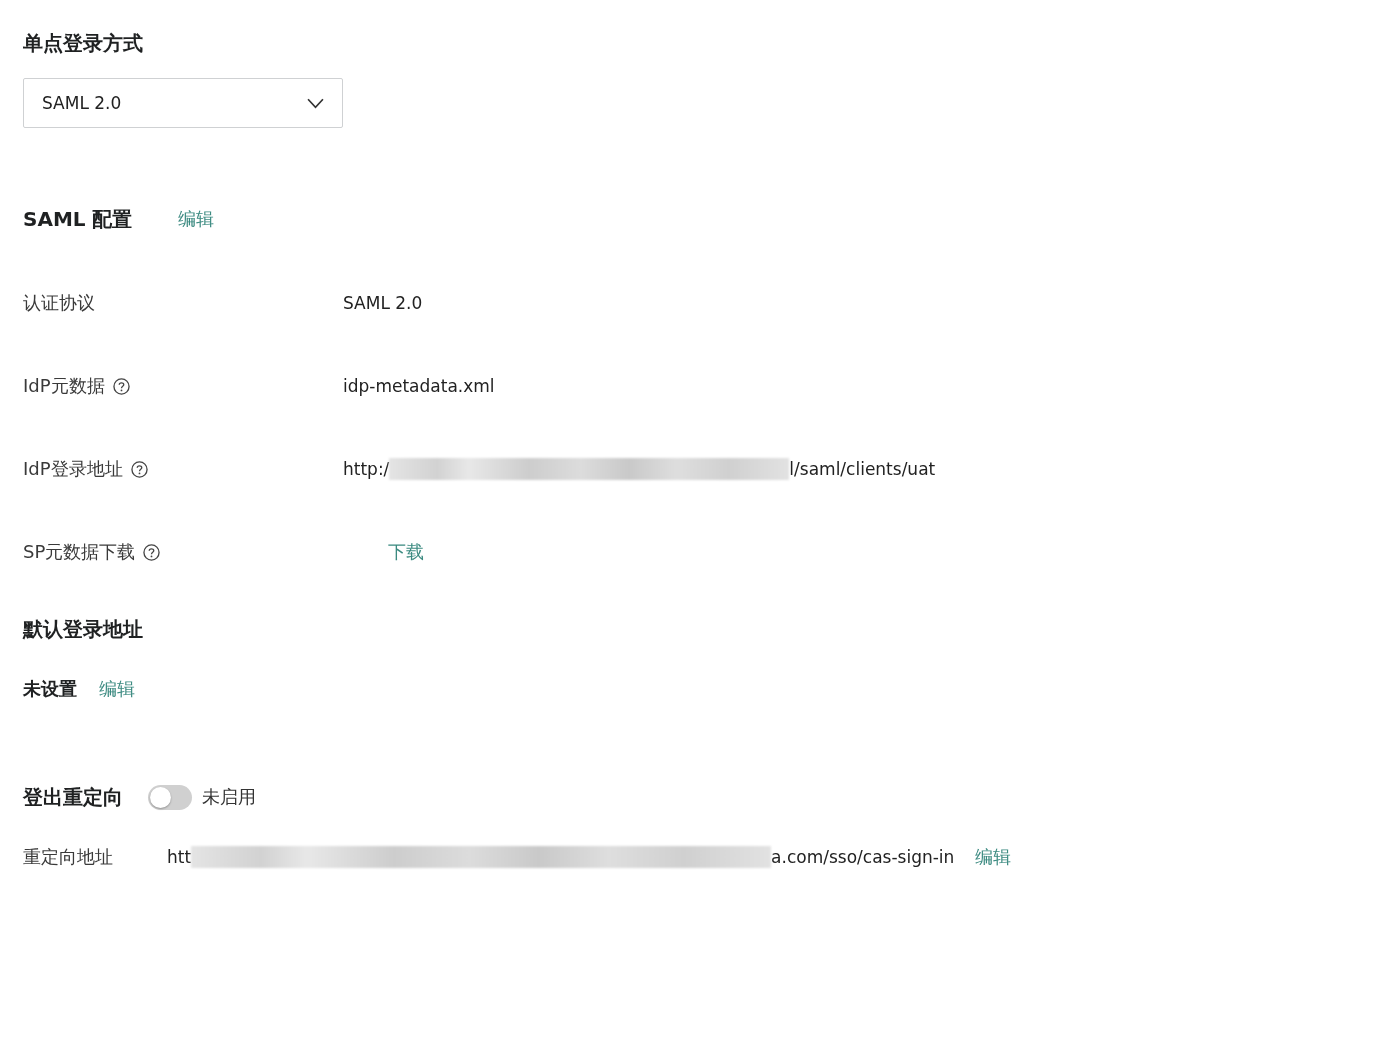 Image resolution: width=1379 pixels, height=1046 pixels. Describe the element at coordinates (83, 43) in the screenshot. I see `section-title: 单点登录方式` at that location.